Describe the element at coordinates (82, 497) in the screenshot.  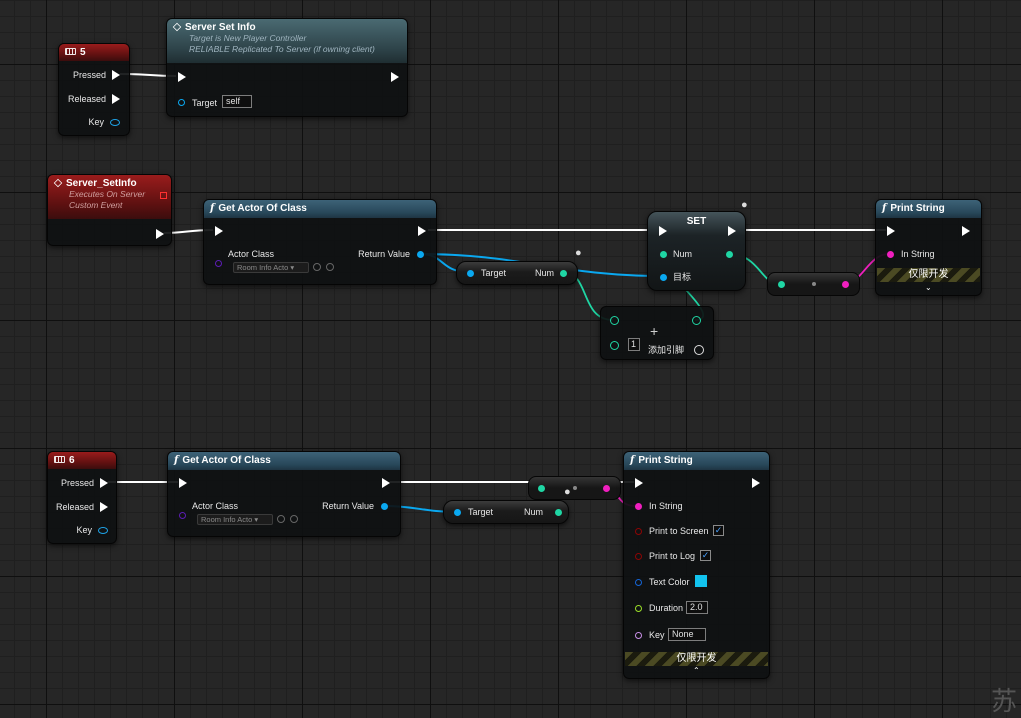
I see `input-key-6-event-node: 6 Pressed Released Key` at that location.